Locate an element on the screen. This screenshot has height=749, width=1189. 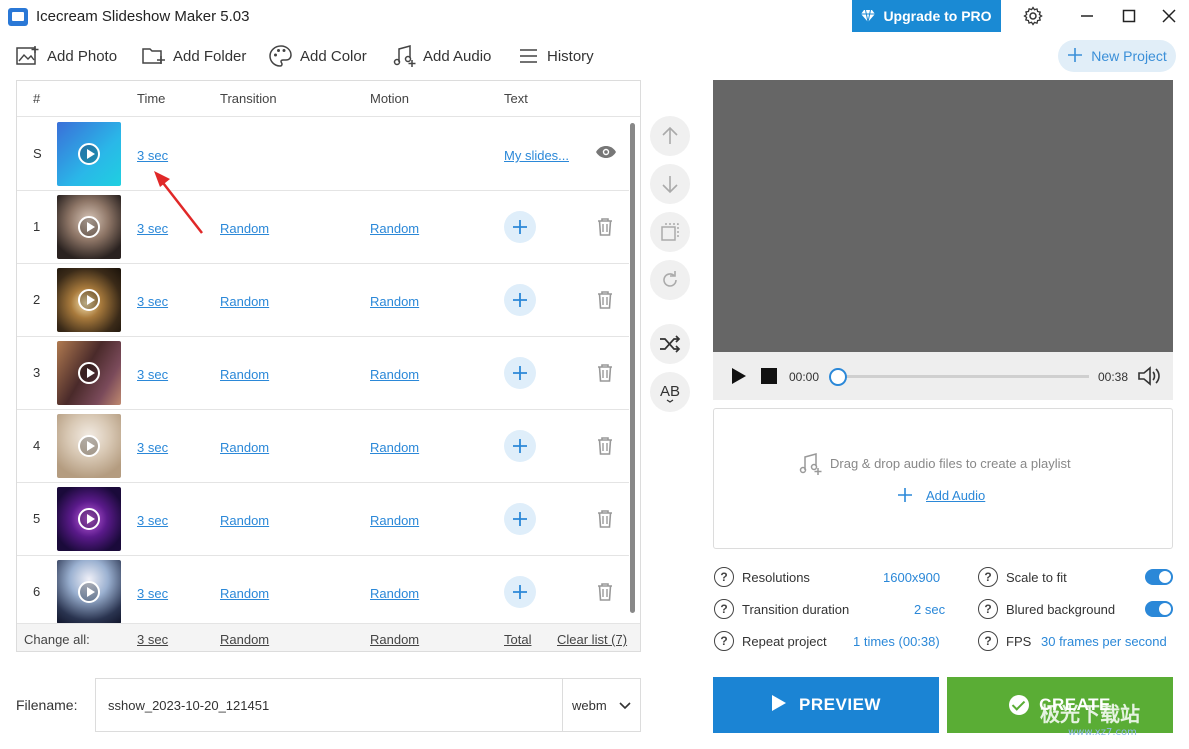
filename-input is located at coordinates (329, 705).